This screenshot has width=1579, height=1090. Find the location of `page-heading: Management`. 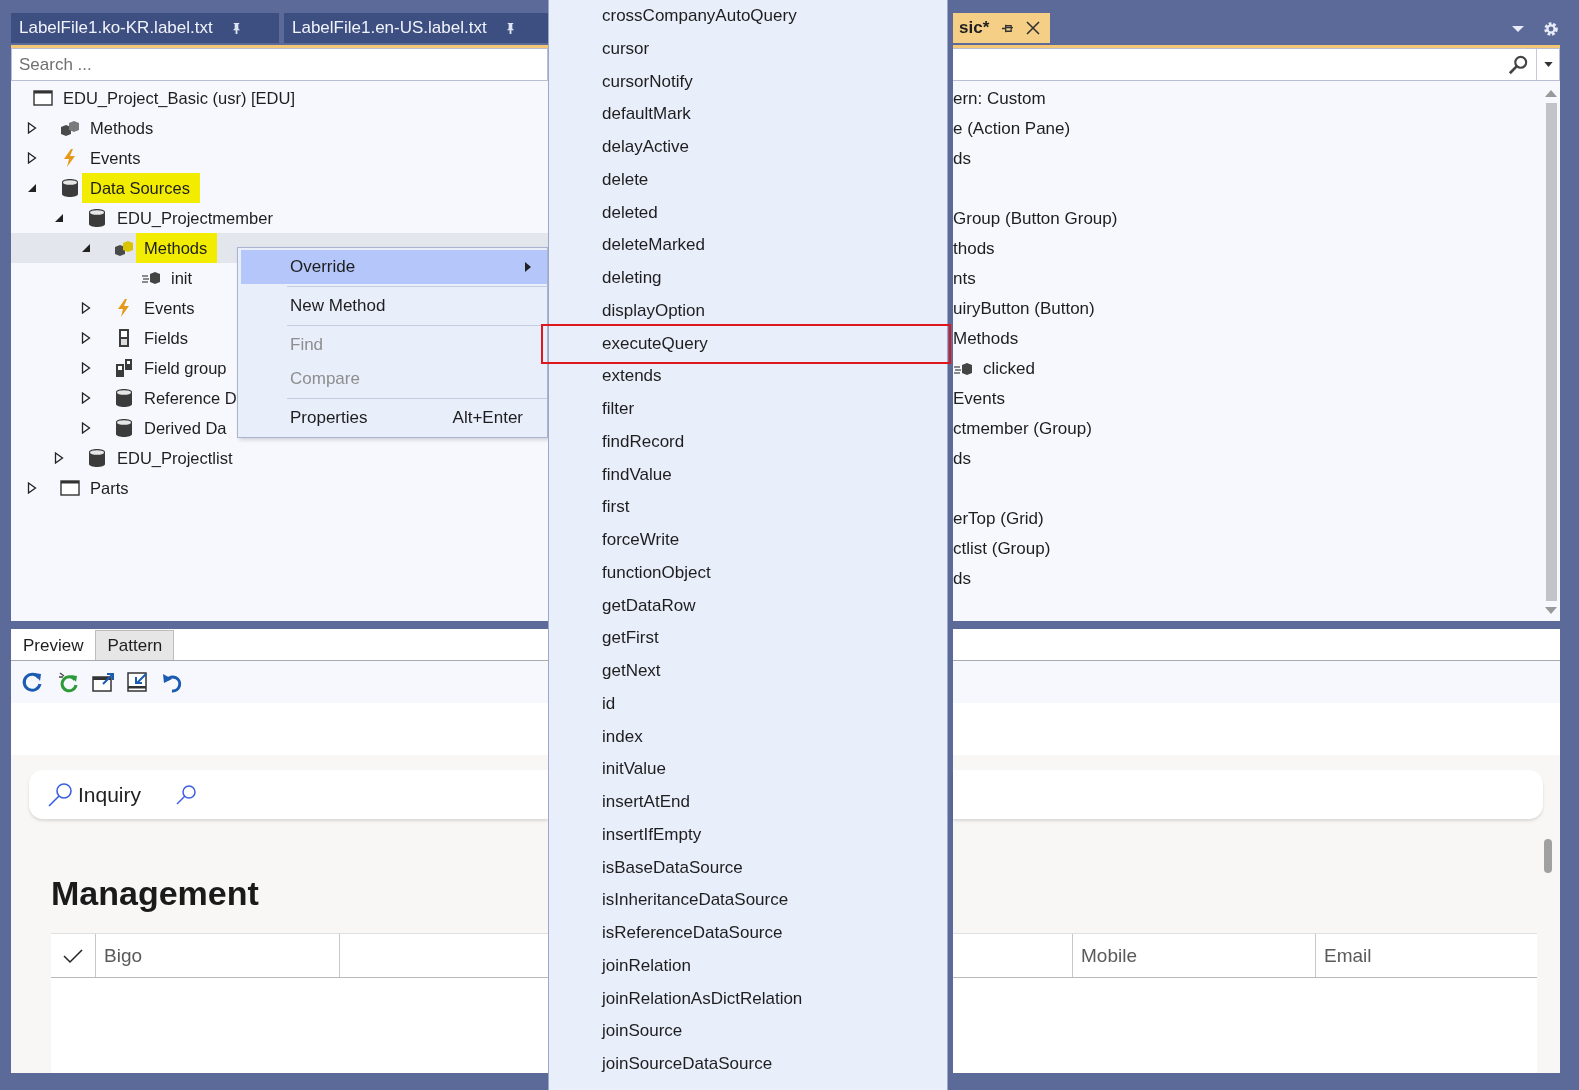

page-heading: Management is located at coordinates (155, 893).